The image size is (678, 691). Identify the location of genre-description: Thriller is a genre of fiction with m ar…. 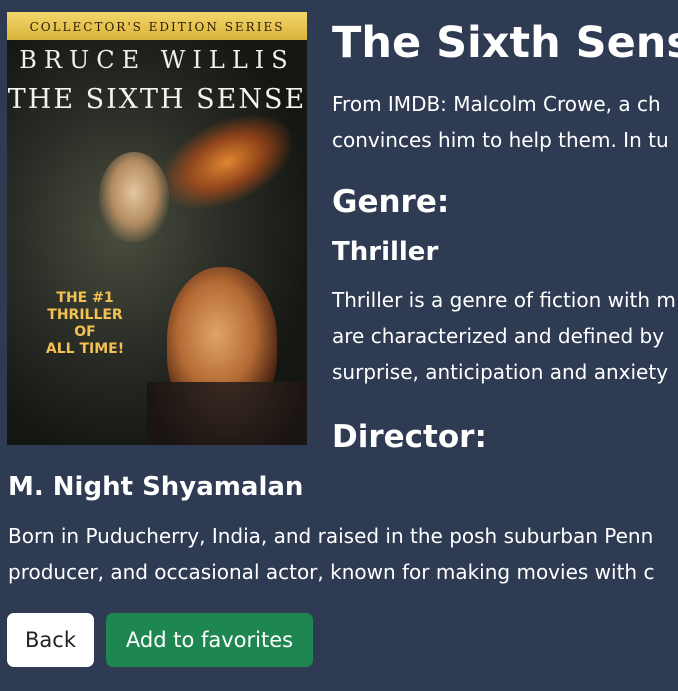
(505, 336).